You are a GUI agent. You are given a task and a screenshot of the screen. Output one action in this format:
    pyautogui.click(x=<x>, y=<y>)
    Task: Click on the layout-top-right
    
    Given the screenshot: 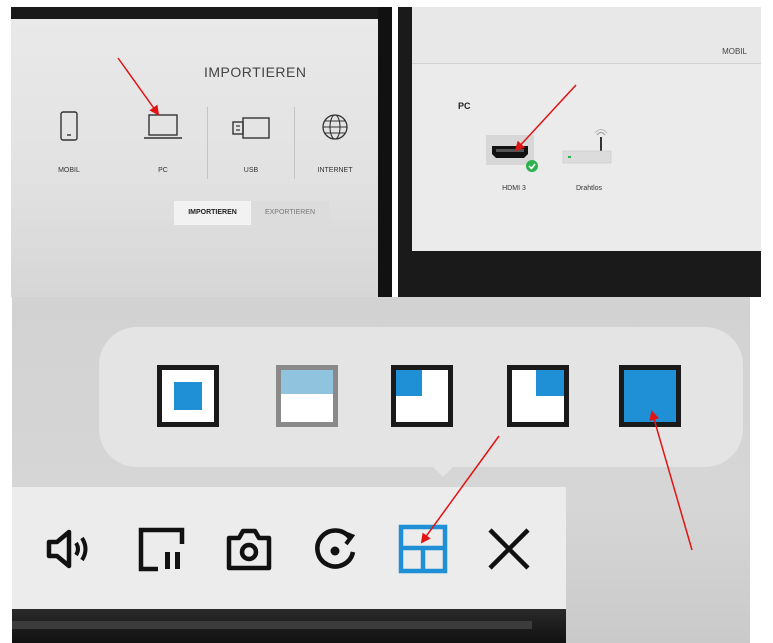 What is the action you would take?
    pyautogui.click(x=538, y=396)
    